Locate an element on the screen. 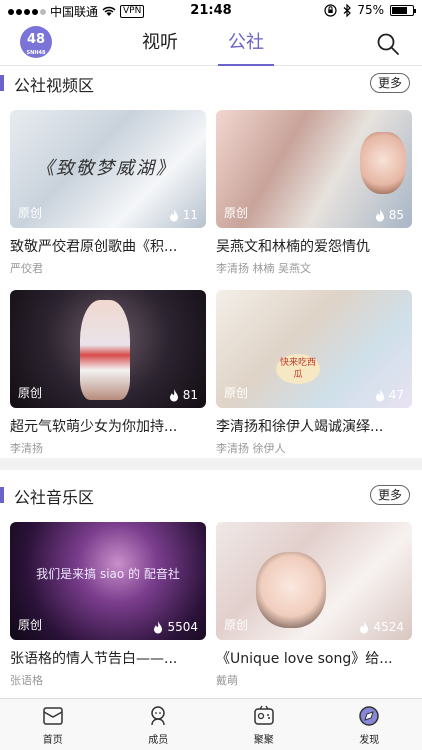 Image resolution: width=422 pixels, height=750 pixels. card-author: 李清扬 林楠 吴燕文 is located at coordinates (263, 268).